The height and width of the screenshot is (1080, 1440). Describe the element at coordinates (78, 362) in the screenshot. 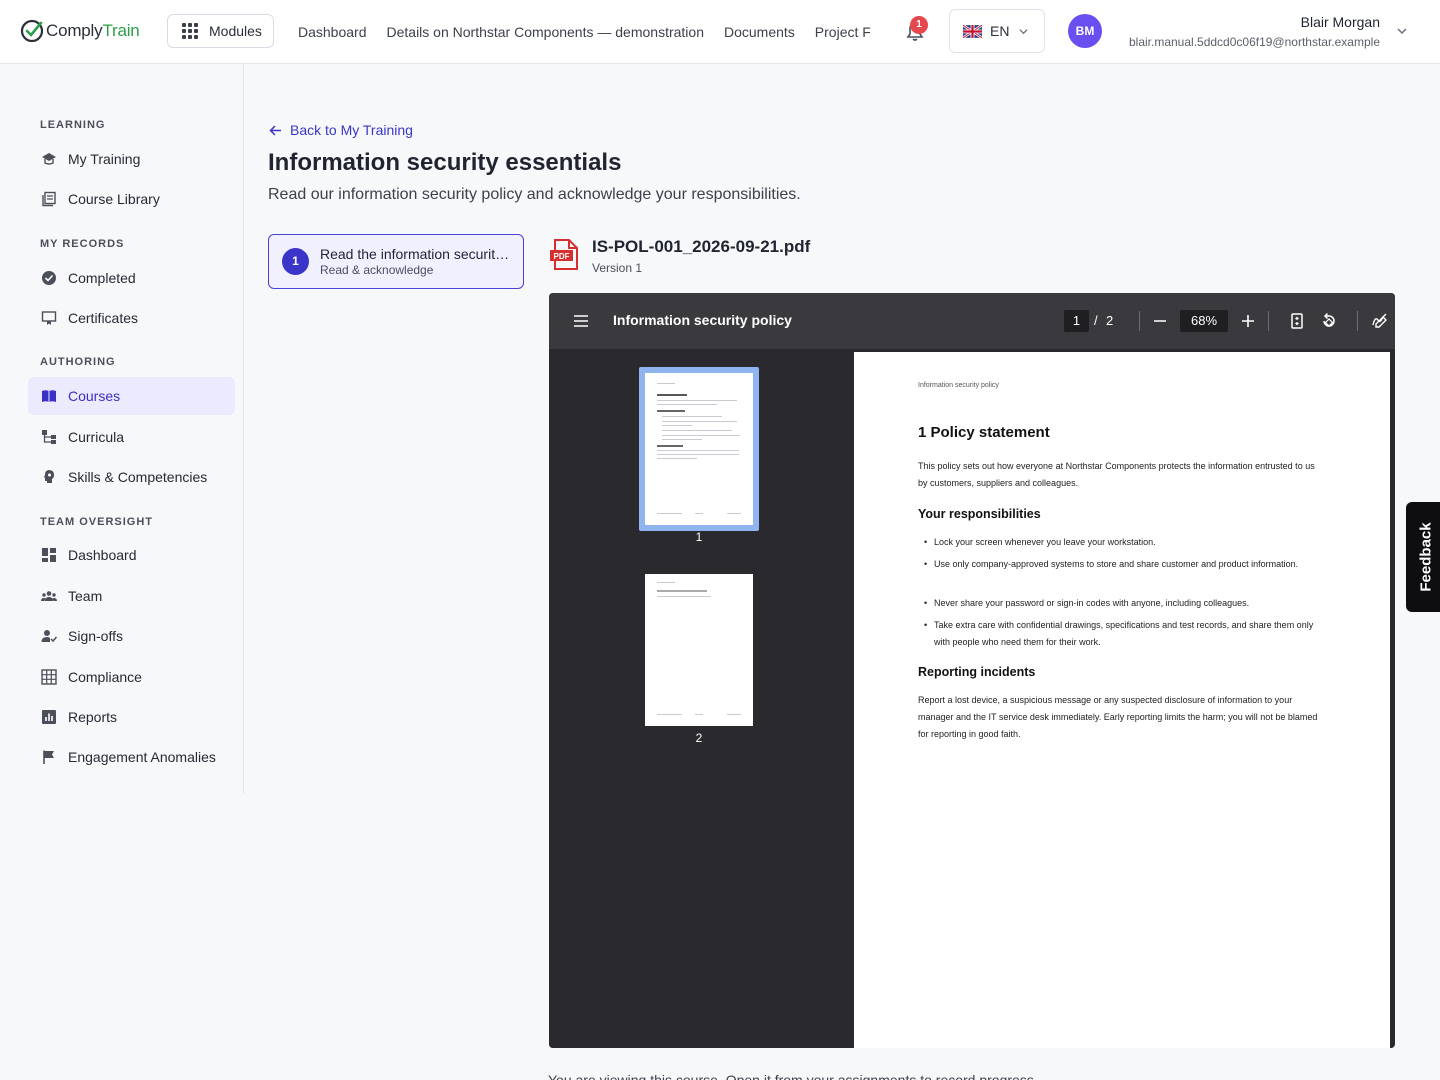

I see `section-authoring: AUTHORING` at that location.